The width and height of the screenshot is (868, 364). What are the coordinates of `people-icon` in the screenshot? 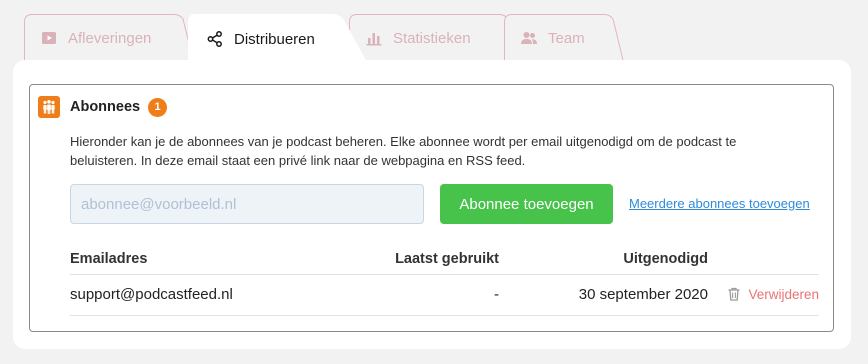 It's located at (49, 107).